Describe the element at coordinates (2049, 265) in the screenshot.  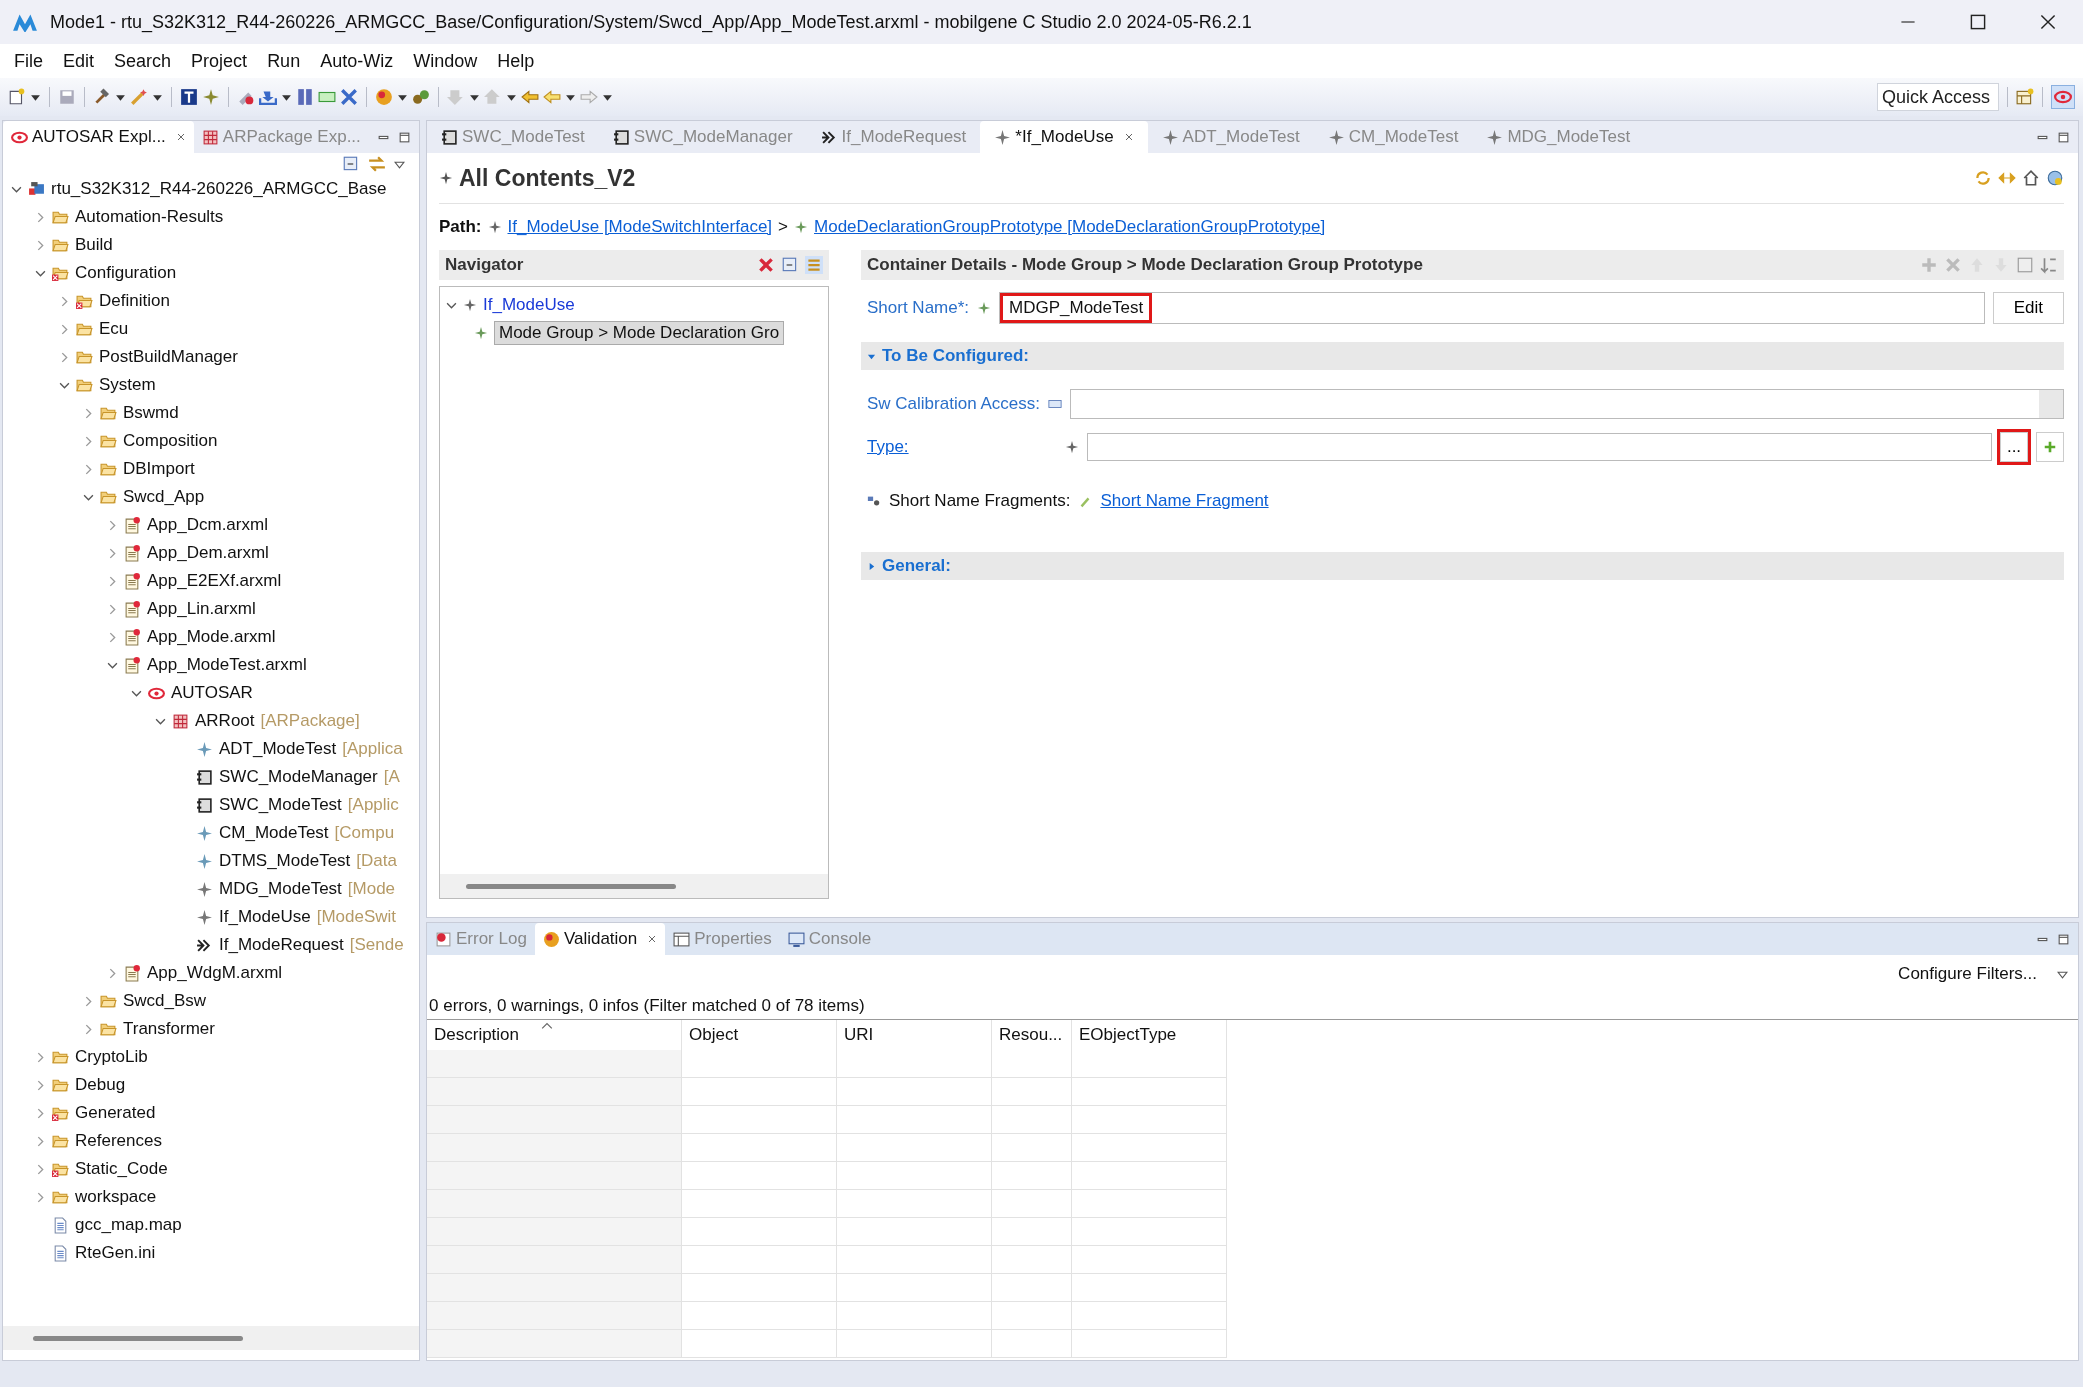
I see `sort-icon` at that location.